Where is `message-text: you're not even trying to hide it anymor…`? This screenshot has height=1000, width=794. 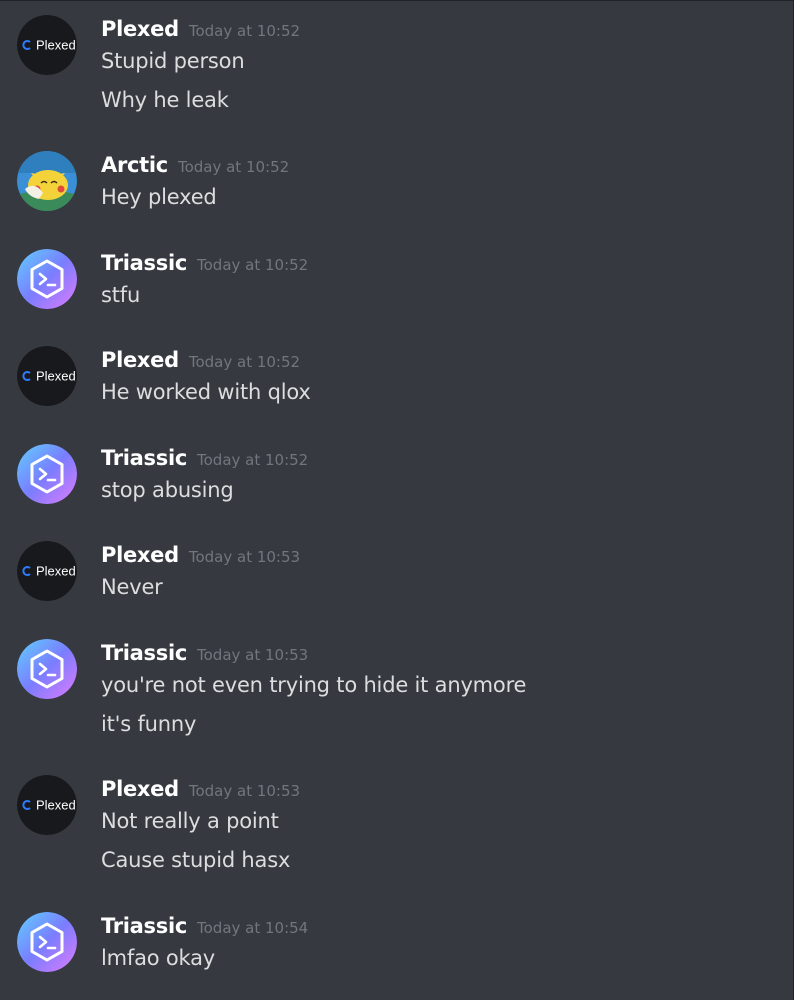 message-text: you're not even trying to hide it anymor… is located at coordinates (314, 685).